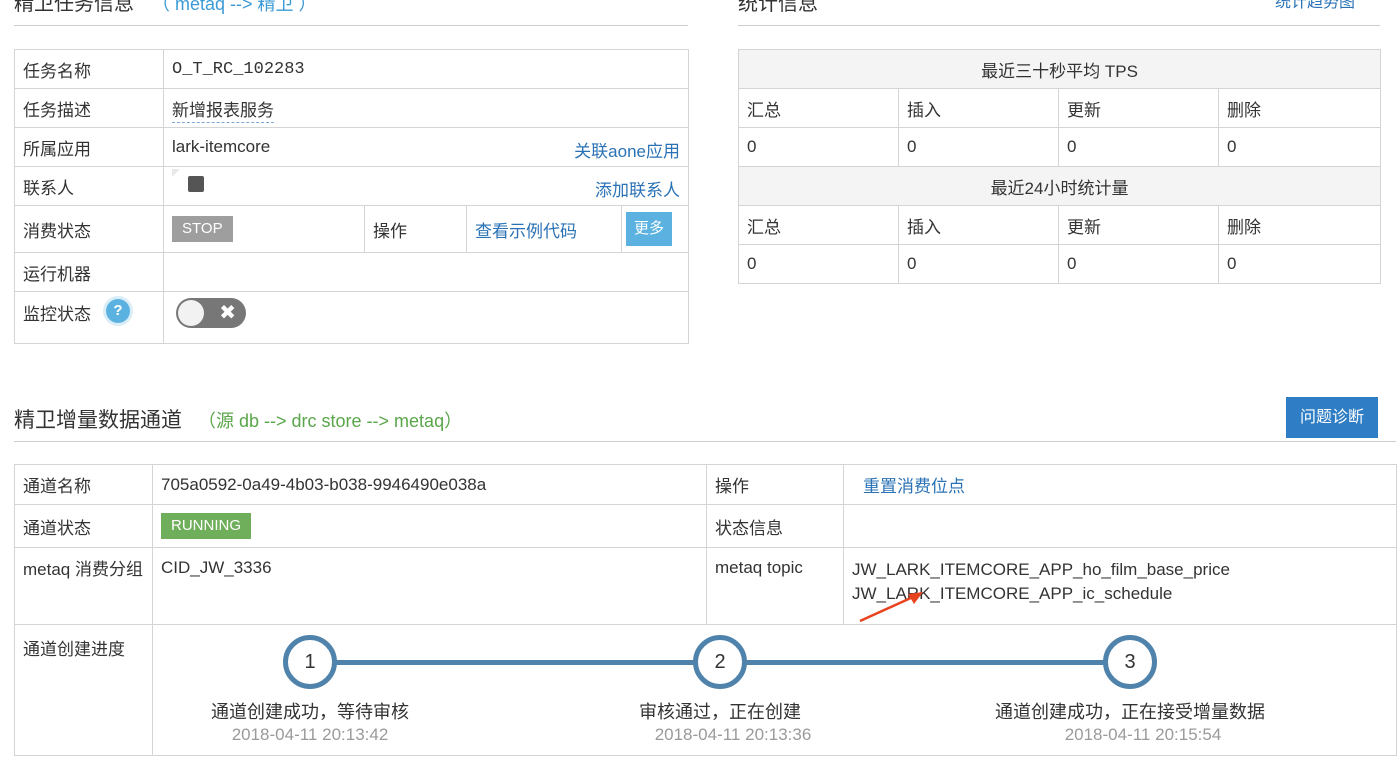  I want to click on tps-delete: 0, so click(1299, 147).